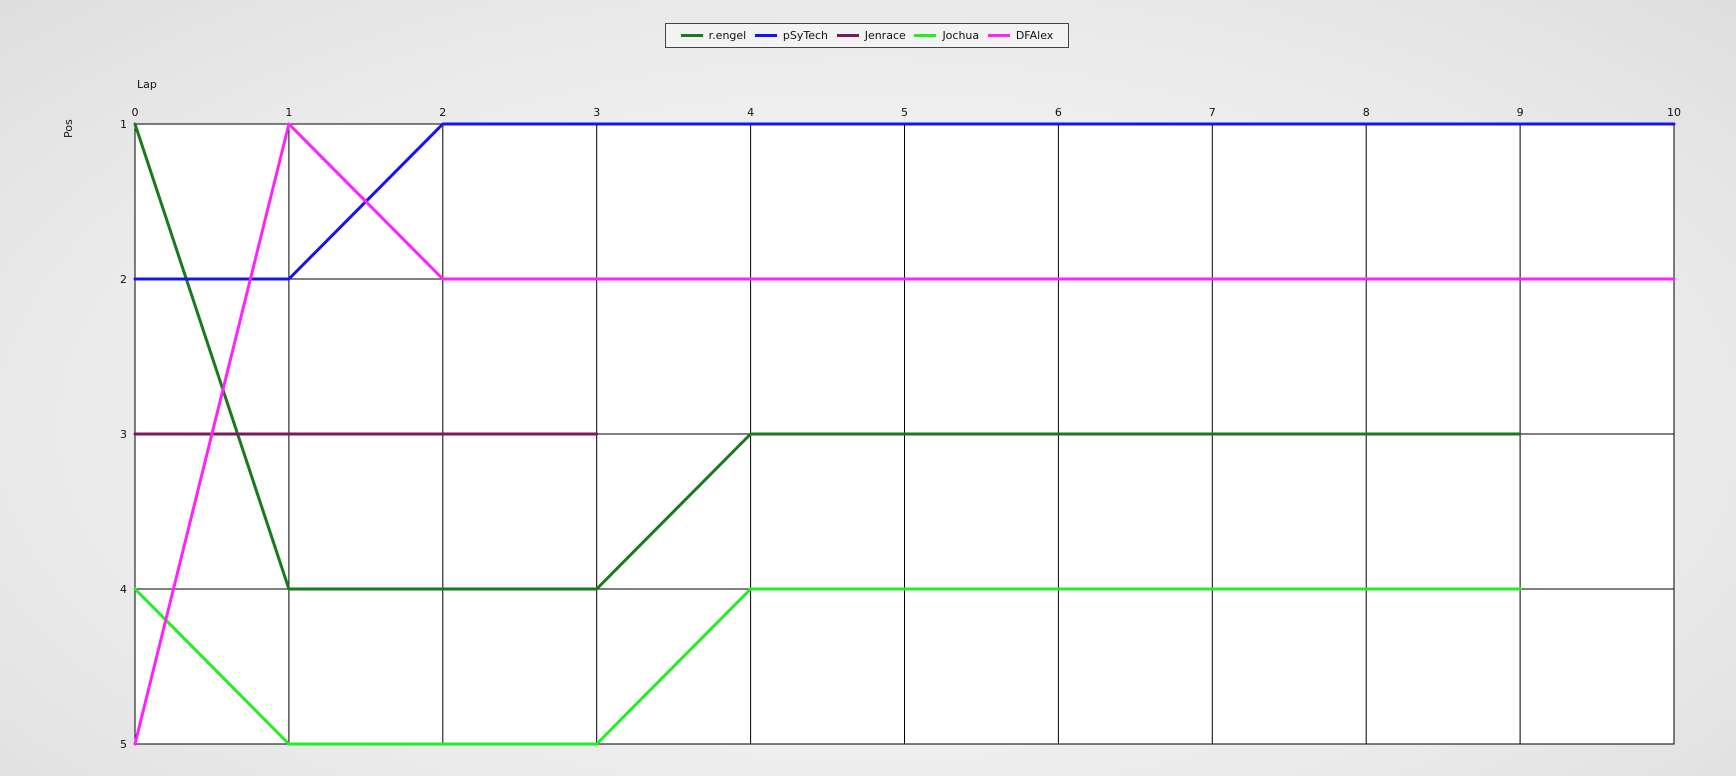 The width and height of the screenshot is (1736, 776). I want to click on x-tick-label: 3, so click(596, 112).